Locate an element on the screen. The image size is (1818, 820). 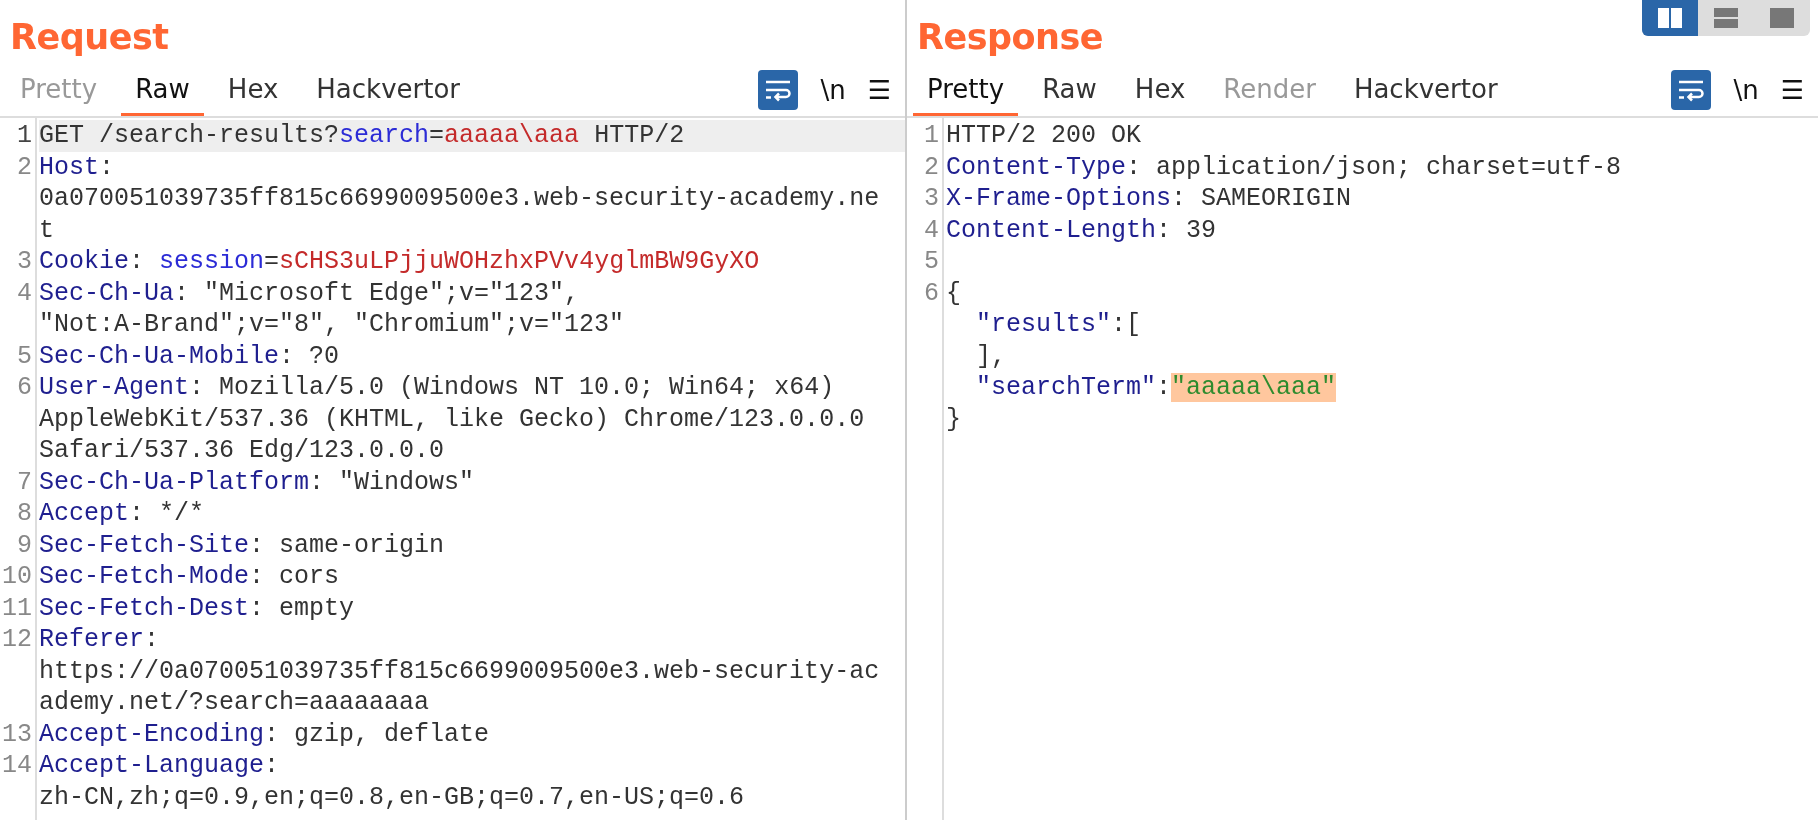
line-number: 11 is located at coordinates (17, 608).